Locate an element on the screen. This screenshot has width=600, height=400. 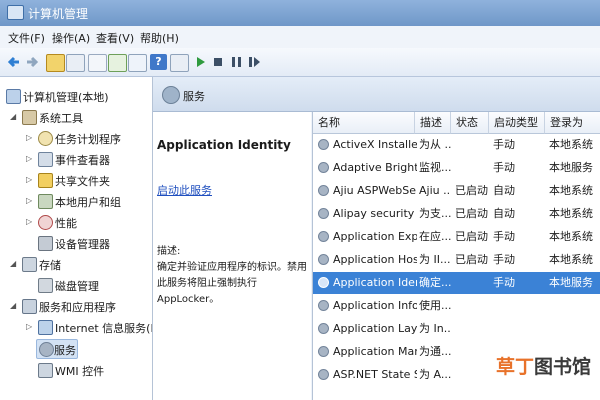
service-row: ActiveX Installer ...为从 ... 手动 本地系统 is located at coordinates (456, 145).